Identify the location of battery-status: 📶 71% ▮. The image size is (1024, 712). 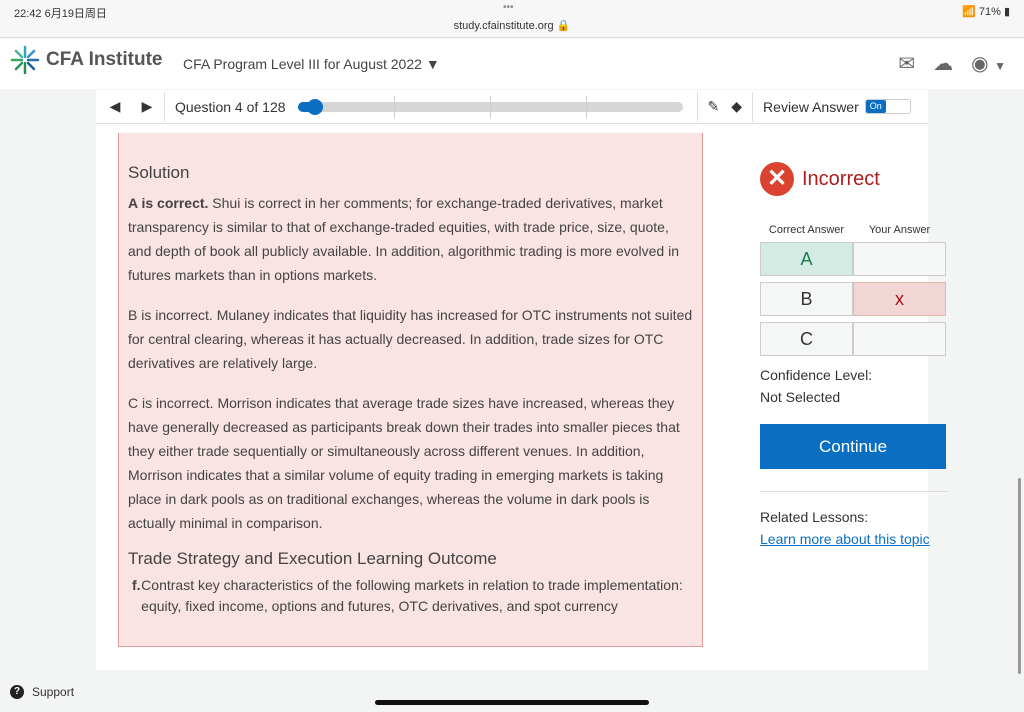
(986, 12).